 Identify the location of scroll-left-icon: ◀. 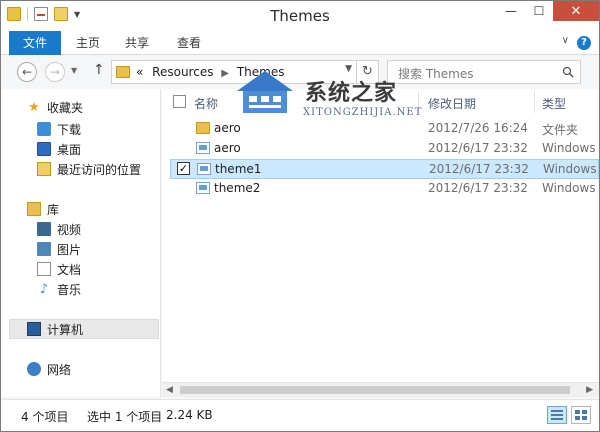
(169, 390).